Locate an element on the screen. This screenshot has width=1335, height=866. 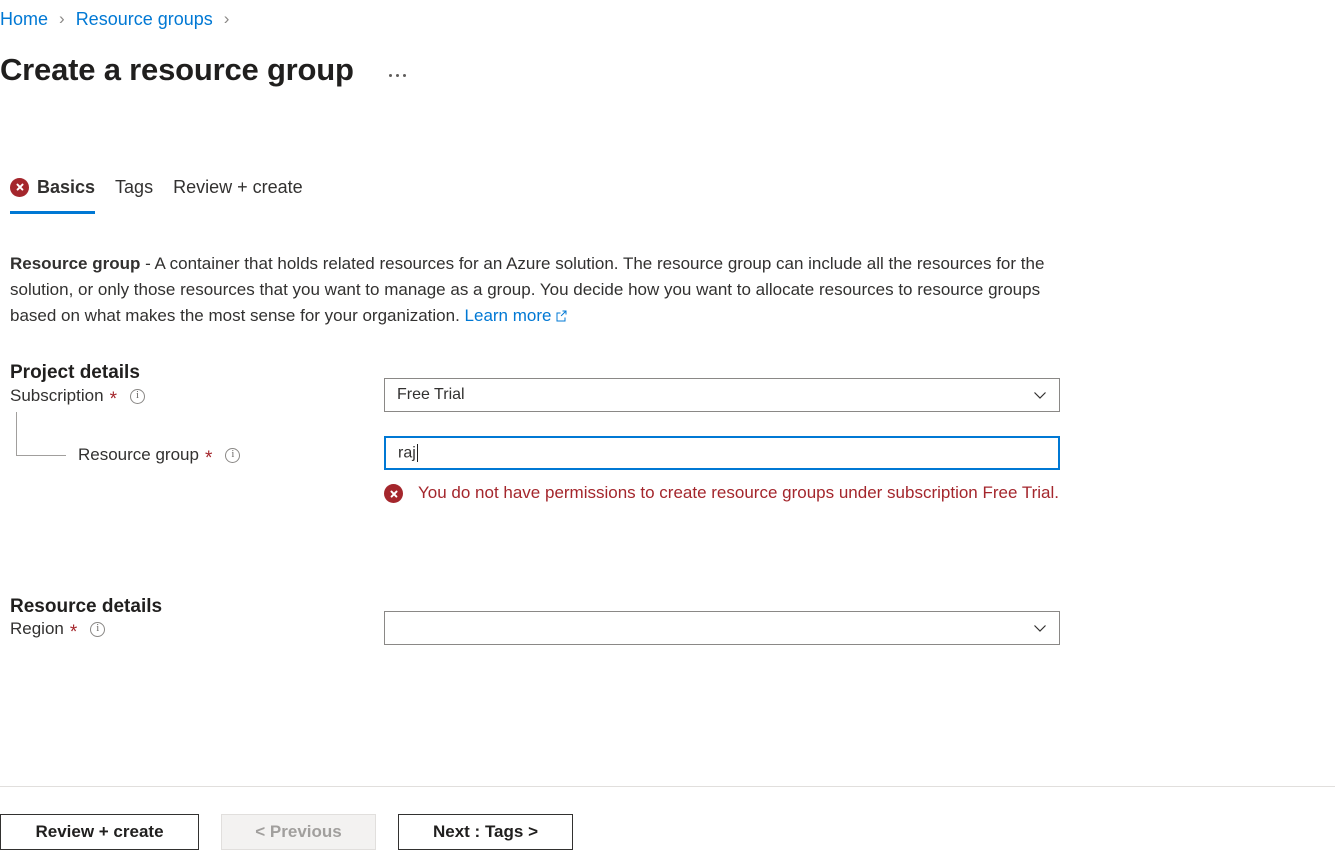
region-dropdown is located at coordinates (722, 628).